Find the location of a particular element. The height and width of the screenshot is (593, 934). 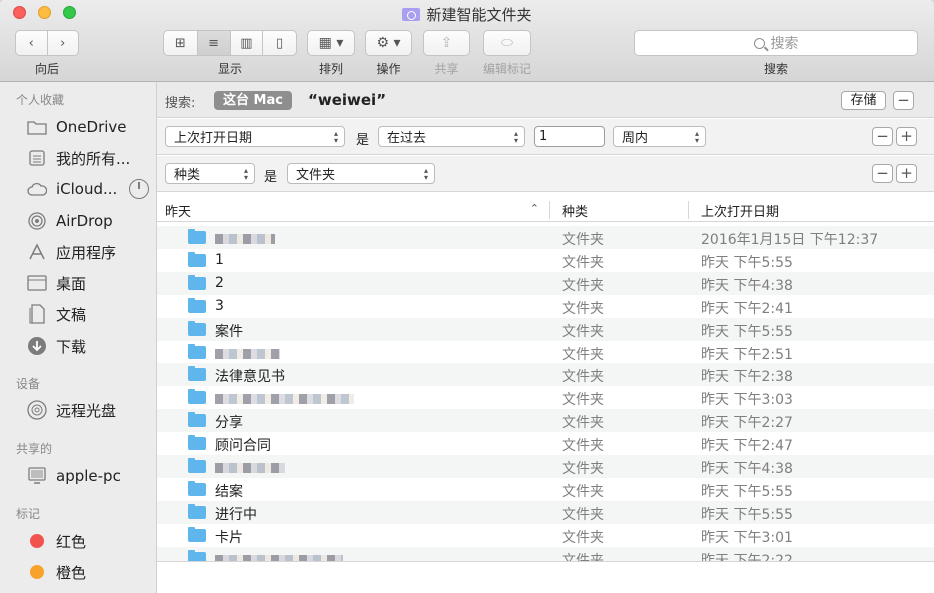

gallery-view-button: ▯ is located at coordinates (279, 43).